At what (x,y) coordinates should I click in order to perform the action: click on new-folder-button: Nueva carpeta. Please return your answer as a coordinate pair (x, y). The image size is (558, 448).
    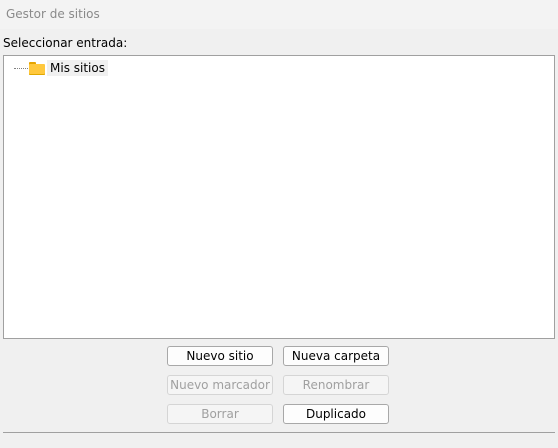
    Looking at the image, I should click on (336, 356).